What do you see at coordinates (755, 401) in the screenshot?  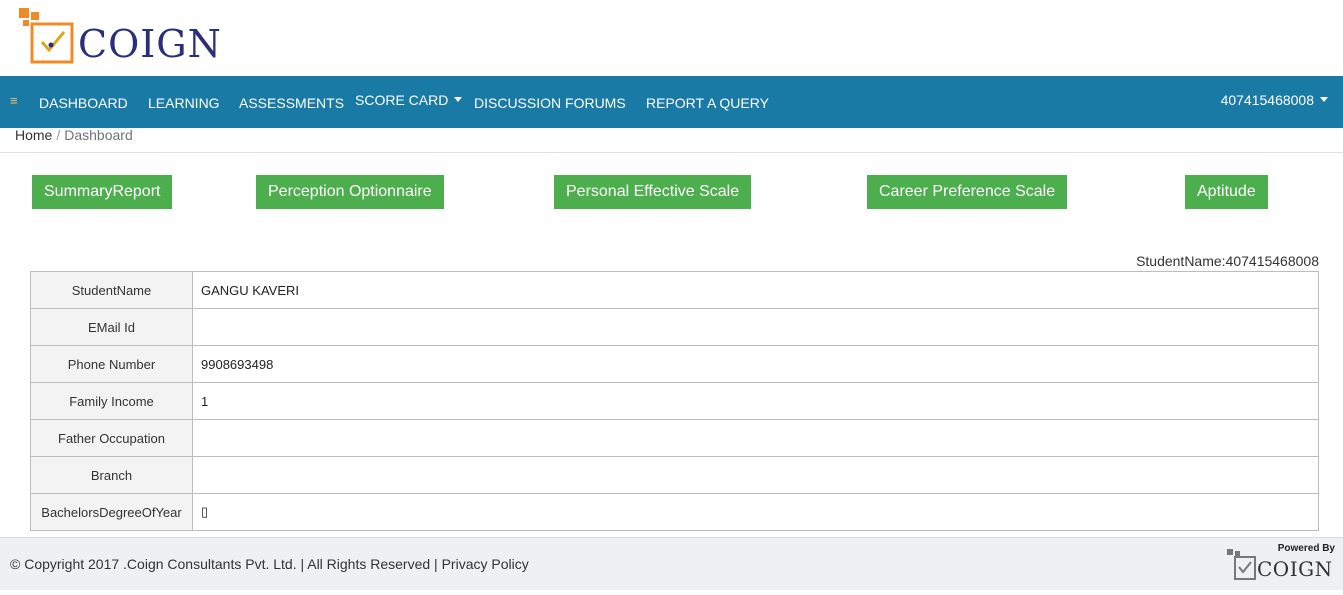 I see `row-value: 1` at bounding box center [755, 401].